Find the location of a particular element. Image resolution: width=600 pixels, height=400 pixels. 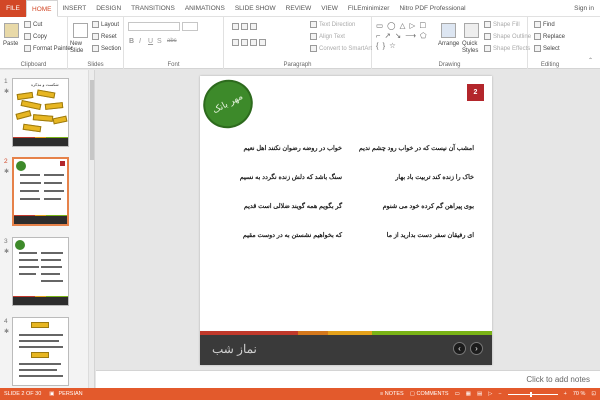

convert-smartart-button: Convert to SmartArt is located at coordinates (341, 48).